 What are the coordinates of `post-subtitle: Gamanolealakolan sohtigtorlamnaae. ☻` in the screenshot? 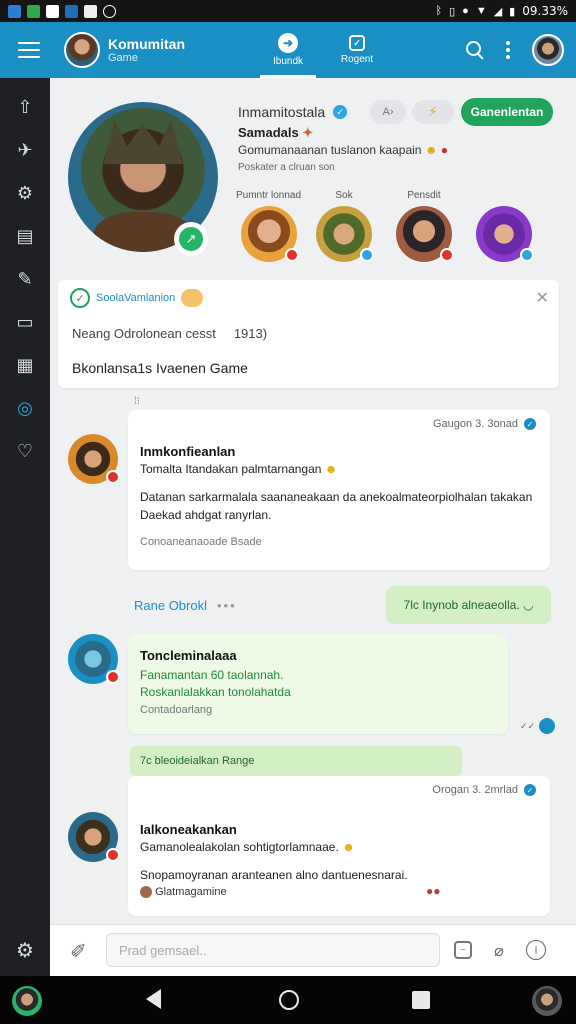 It's located at (247, 847).